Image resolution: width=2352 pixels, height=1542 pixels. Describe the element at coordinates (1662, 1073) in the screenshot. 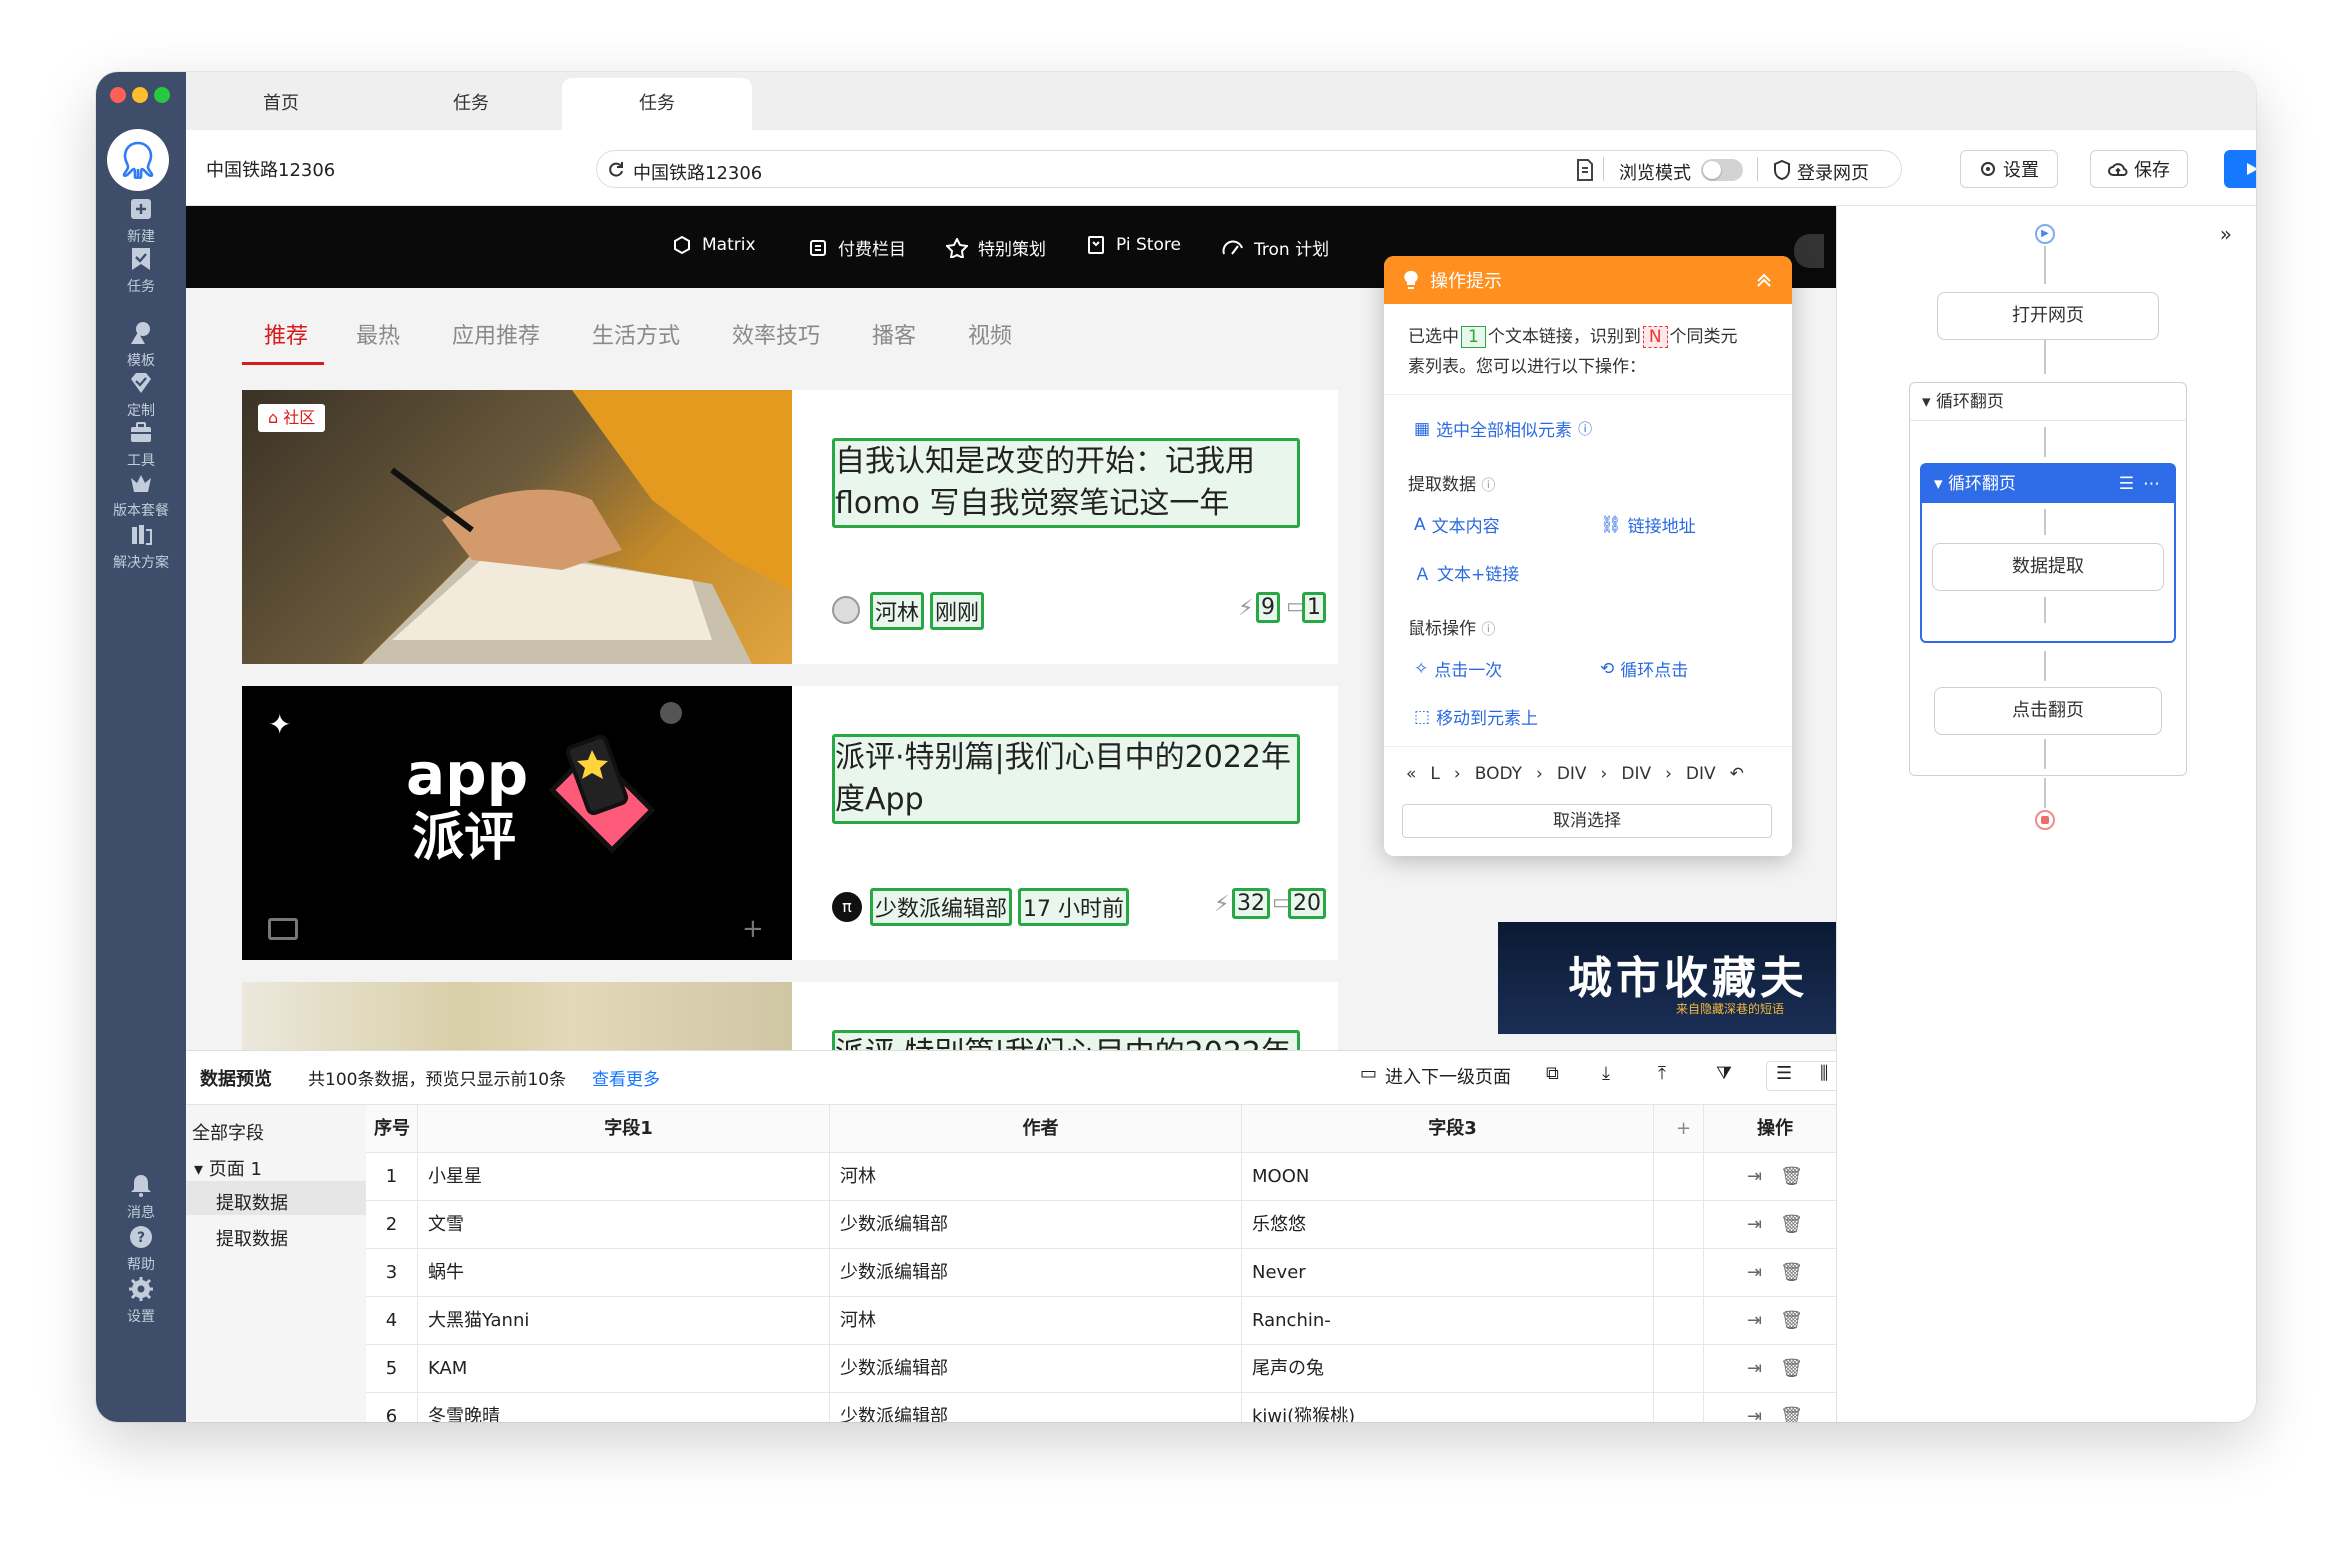

I see `export-icon: ⤒` at that location.